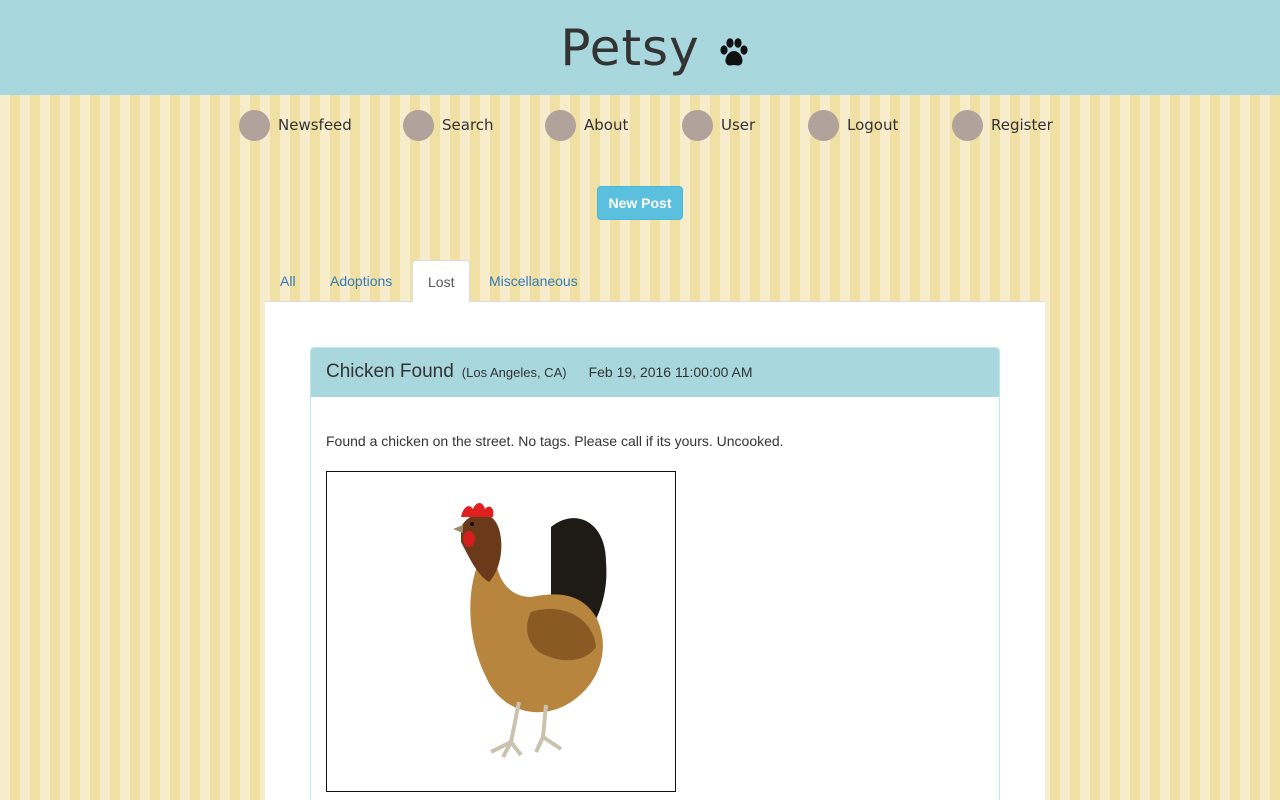 The width and height of the screenshot is (1280, 800). I want to click on nav-item-newsfeed: Newsfeed, so click(295, 125).